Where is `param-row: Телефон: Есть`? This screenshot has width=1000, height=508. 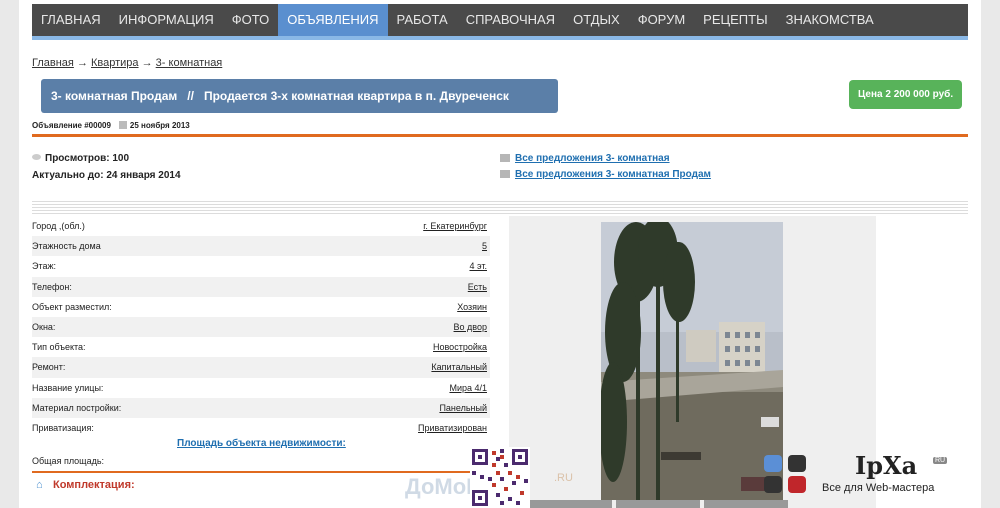 param-row: Телефон: Есть is located at coordinates (261, 286).